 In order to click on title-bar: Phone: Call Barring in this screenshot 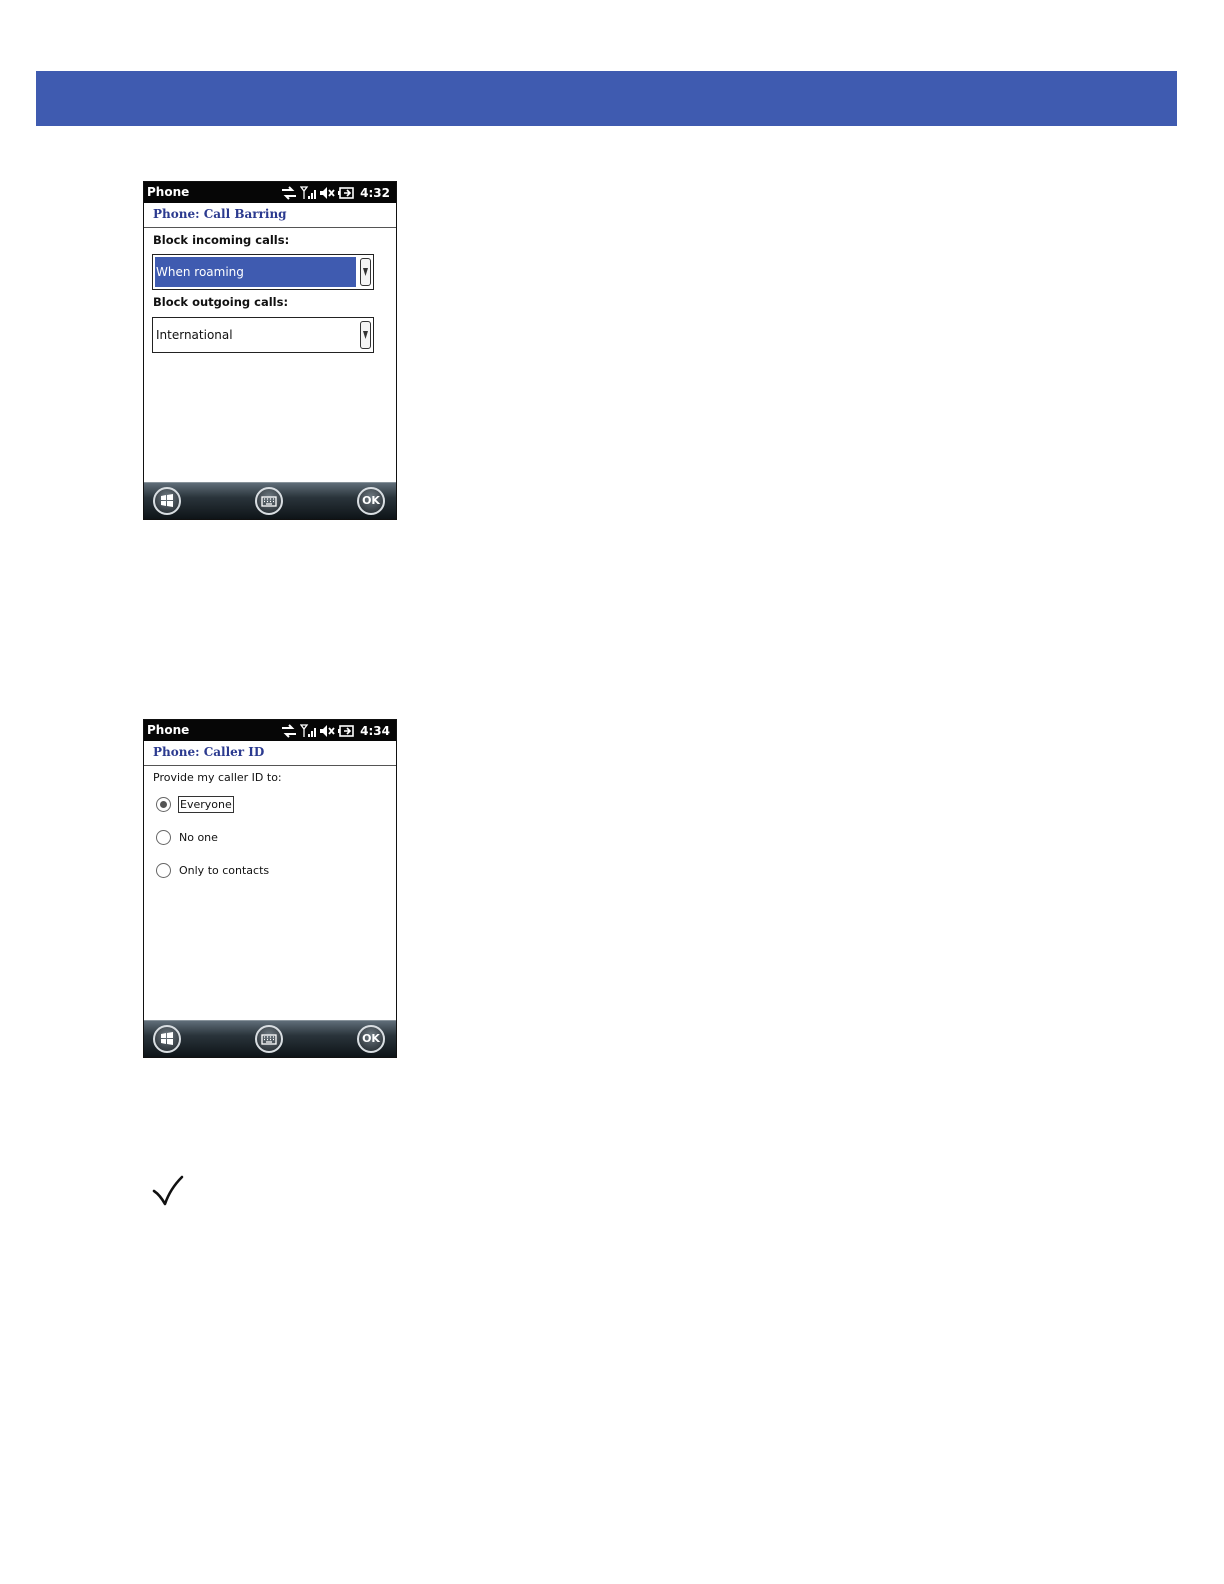, I will do `click(270, 215)`.